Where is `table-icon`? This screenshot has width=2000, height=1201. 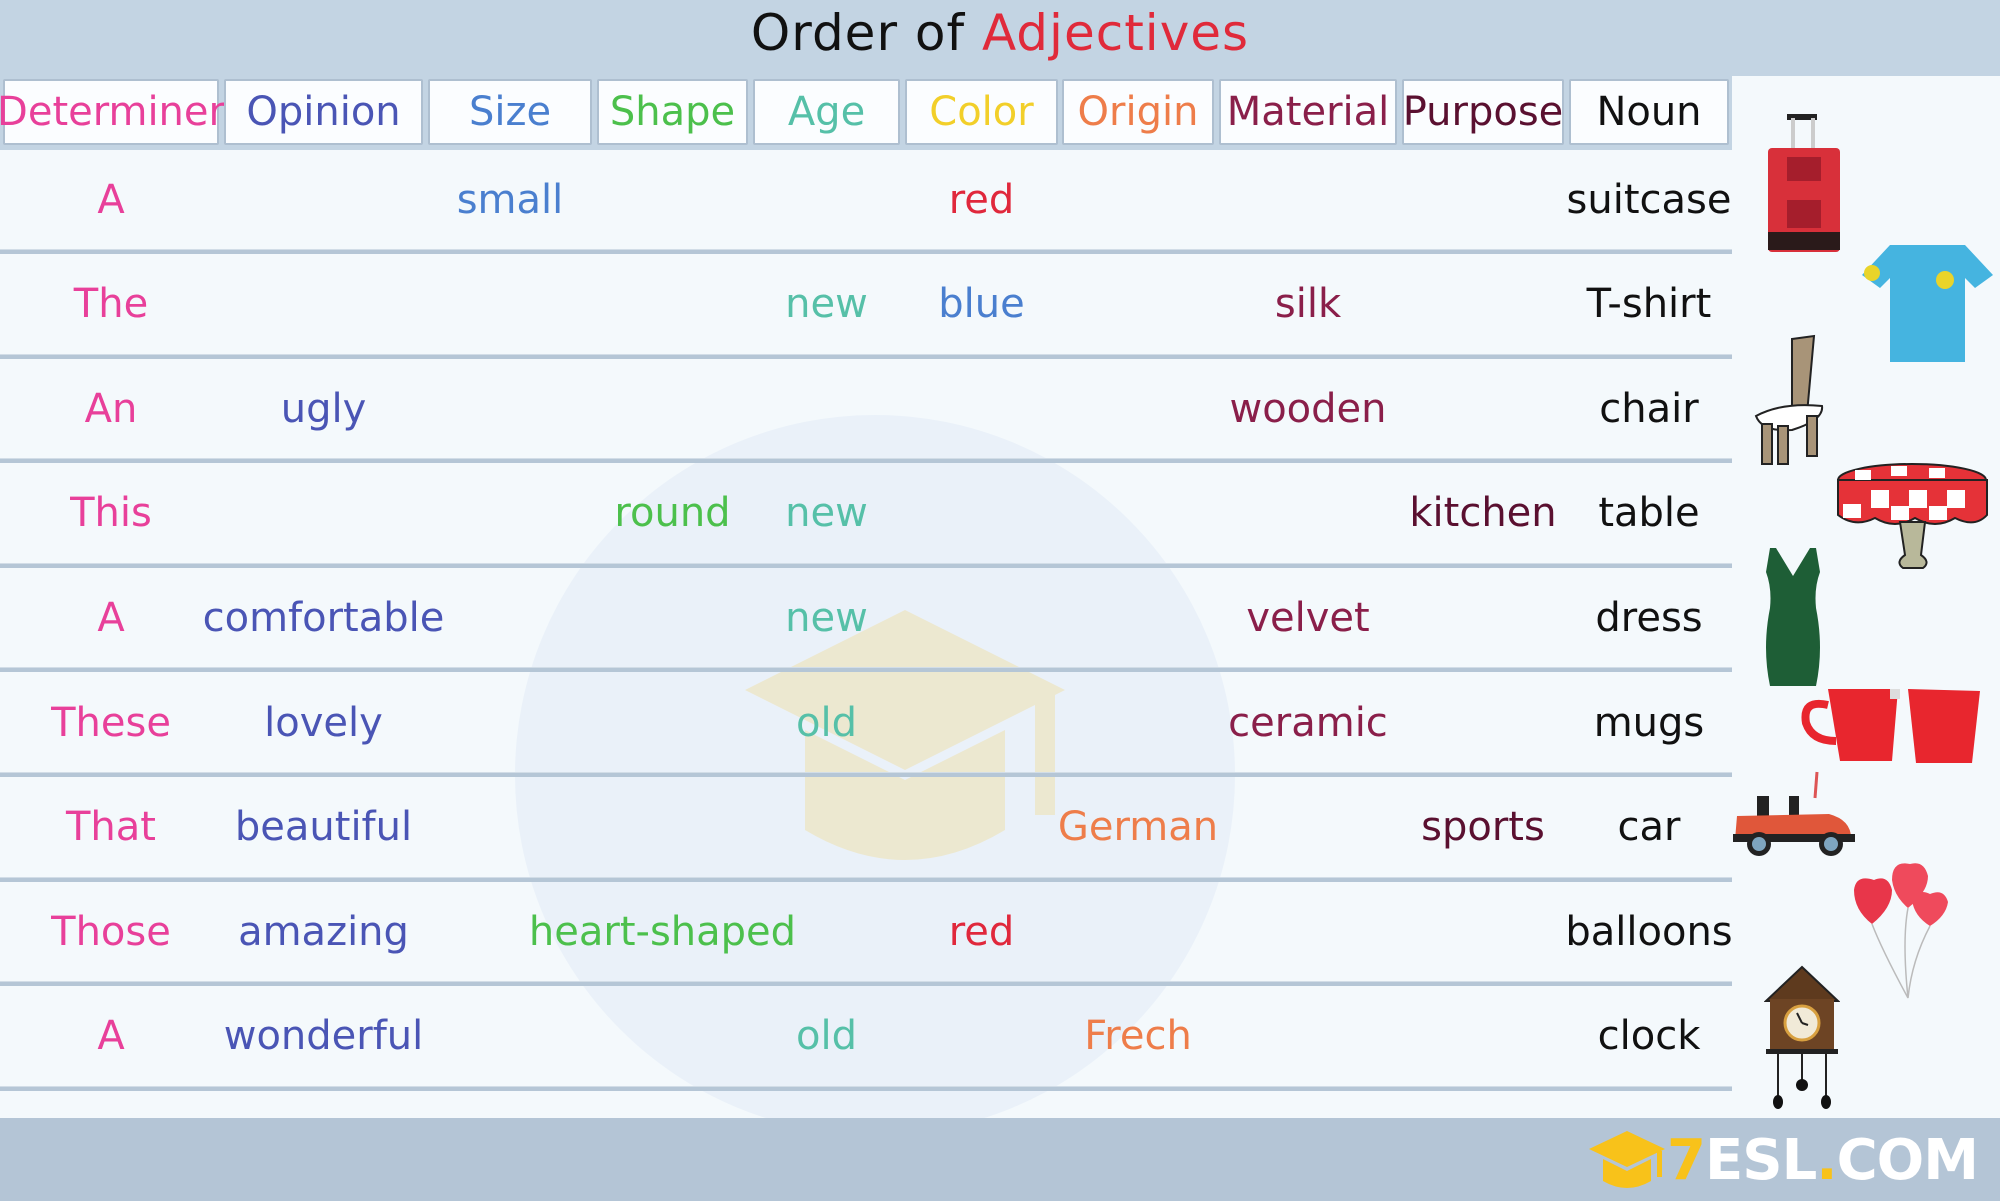
table-icon is located at coordinates (1912, 516).